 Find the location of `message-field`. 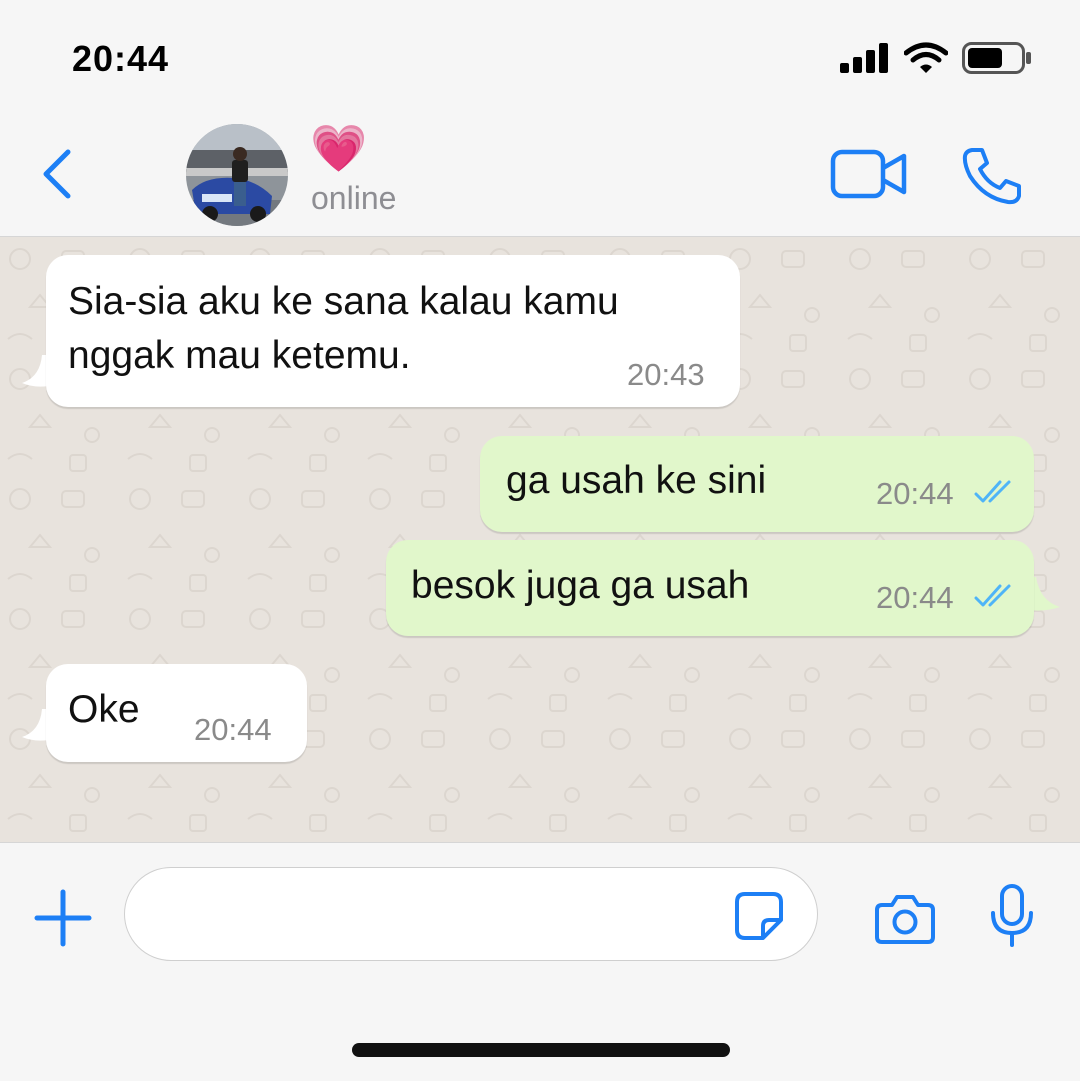

message-field is located at coordinates (471, 914).